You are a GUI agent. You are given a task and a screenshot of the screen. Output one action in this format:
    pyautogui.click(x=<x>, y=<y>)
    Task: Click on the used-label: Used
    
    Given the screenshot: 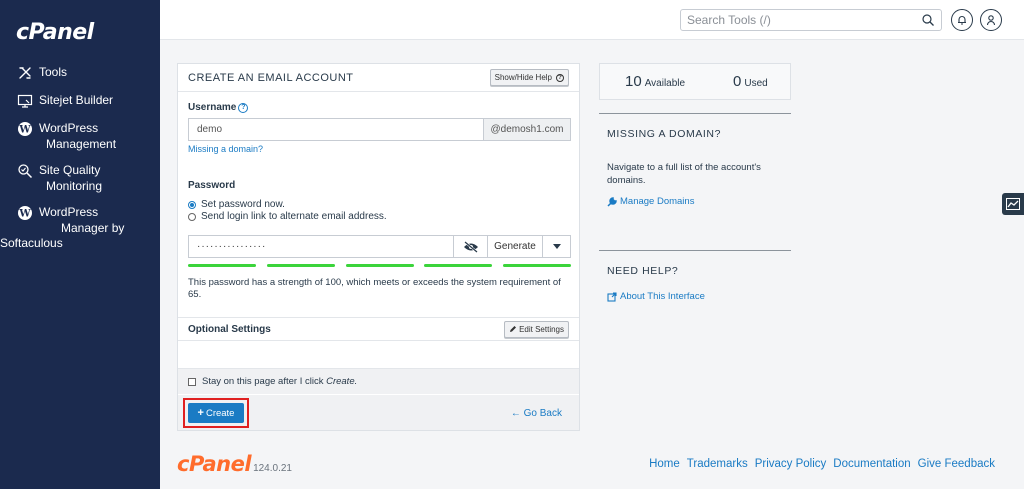 What is the action you would take?
    pyautogui.click(x=756, y=83)
    